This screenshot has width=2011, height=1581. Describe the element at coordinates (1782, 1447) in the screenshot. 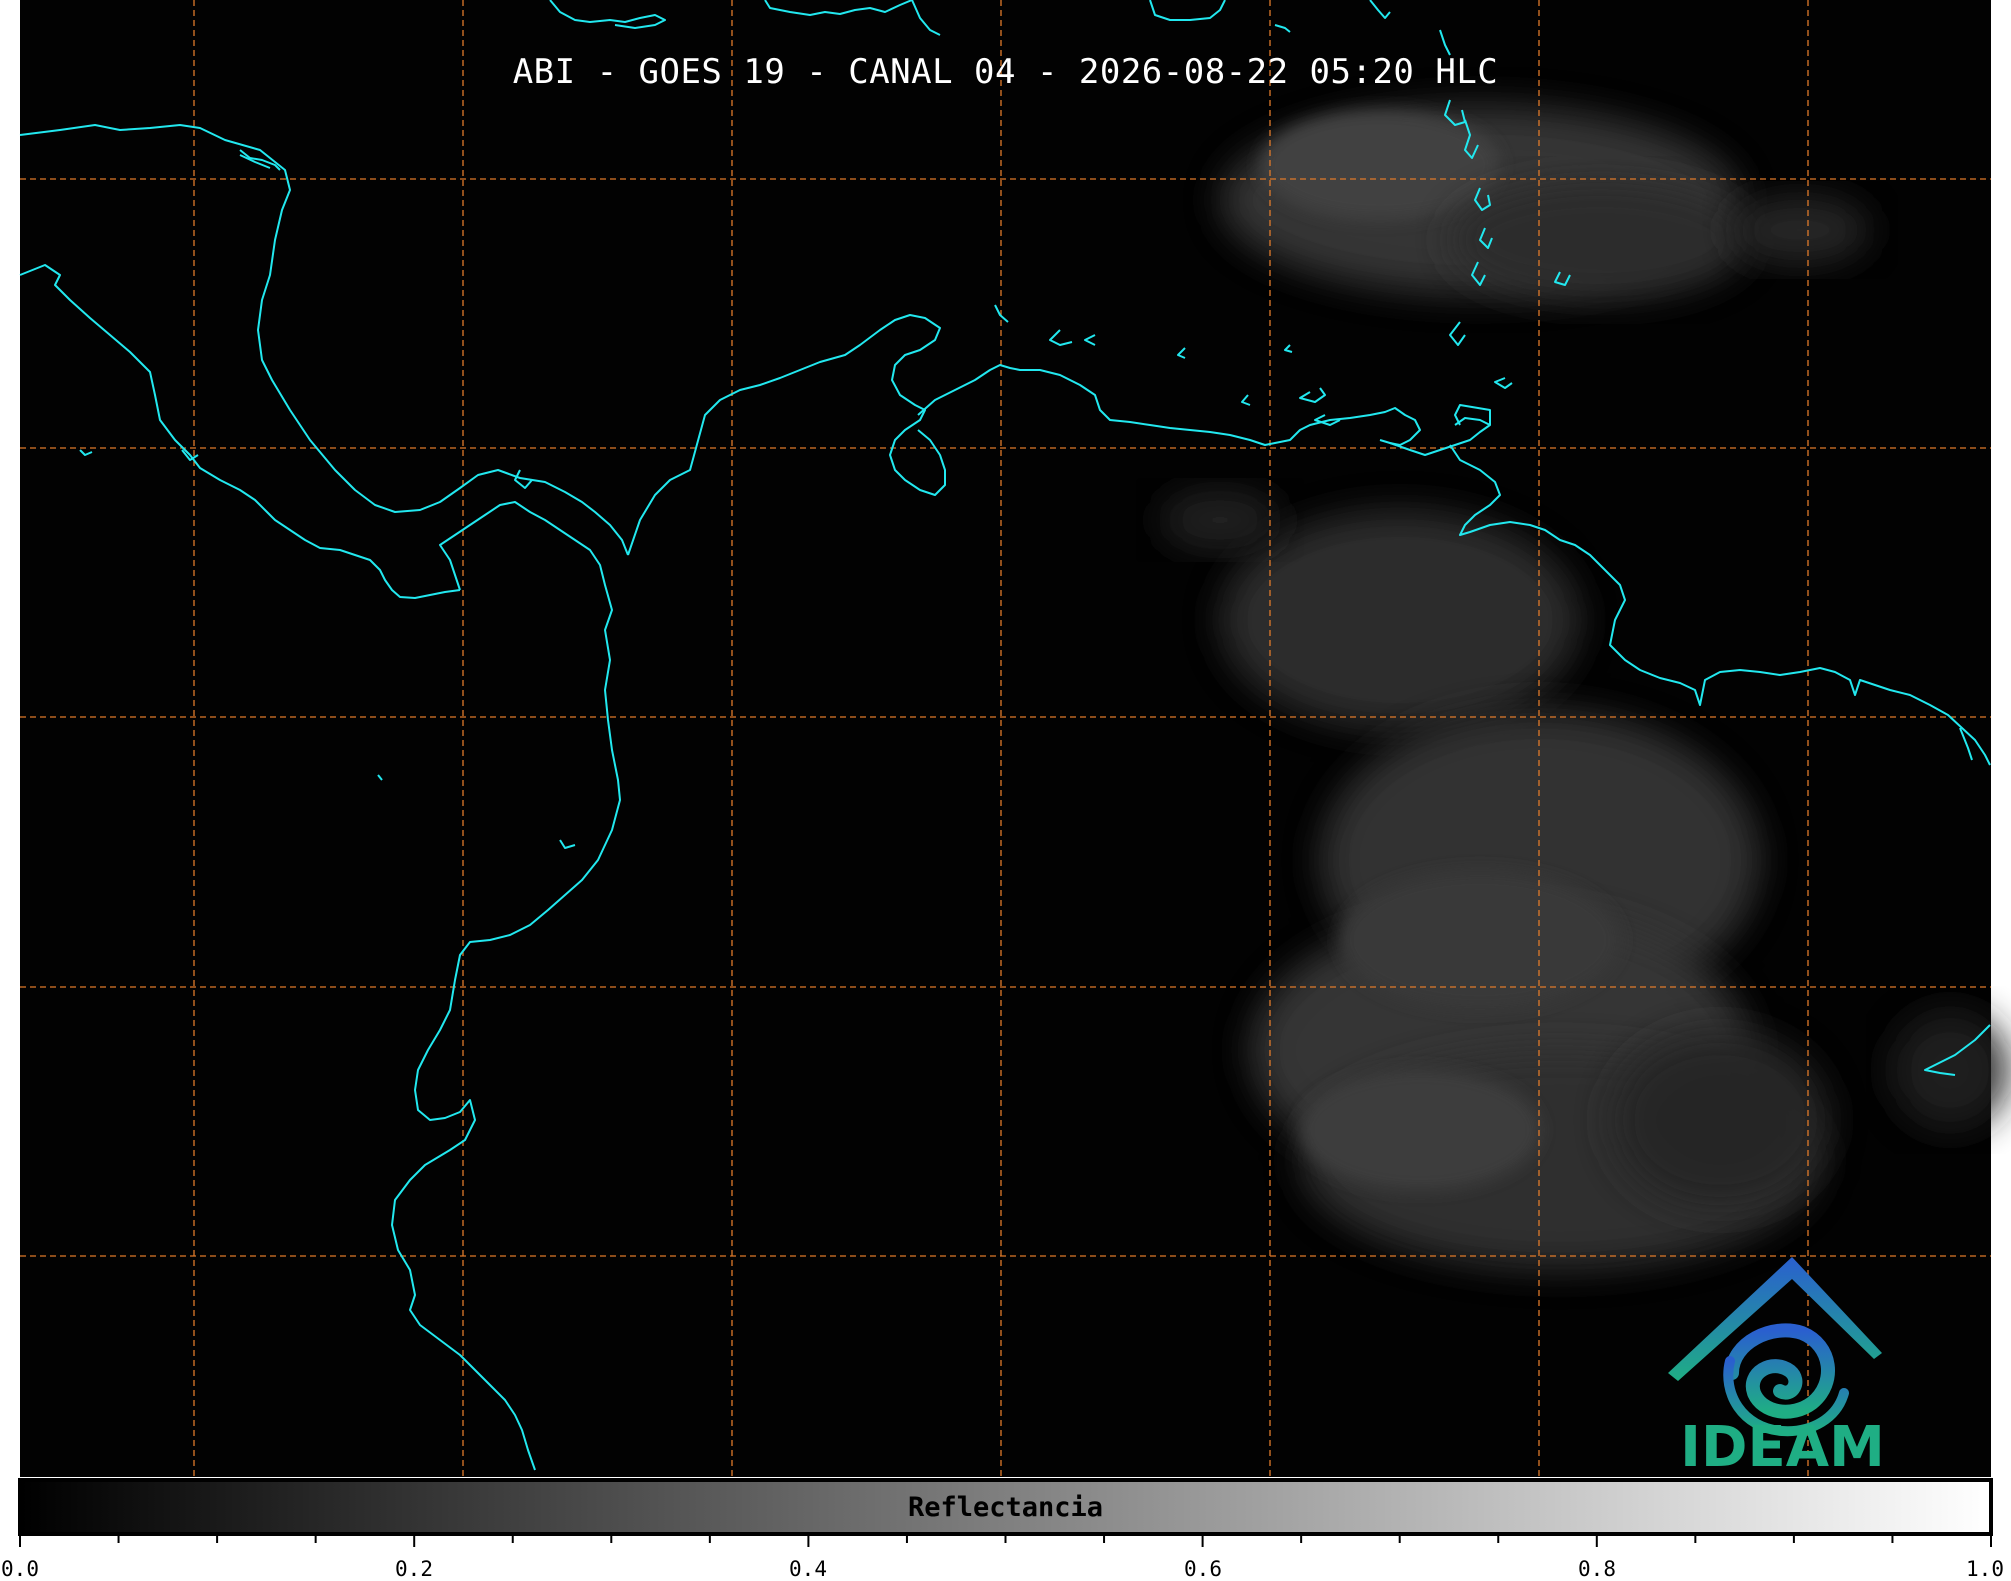

I see `ideam-logo-text: IDEAM` at that location.